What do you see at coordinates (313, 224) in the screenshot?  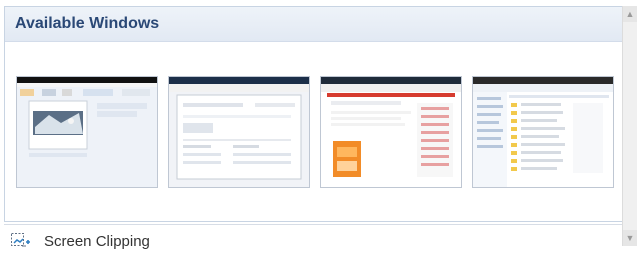 I see `gallery-divider` at bounding box center [313, 224].